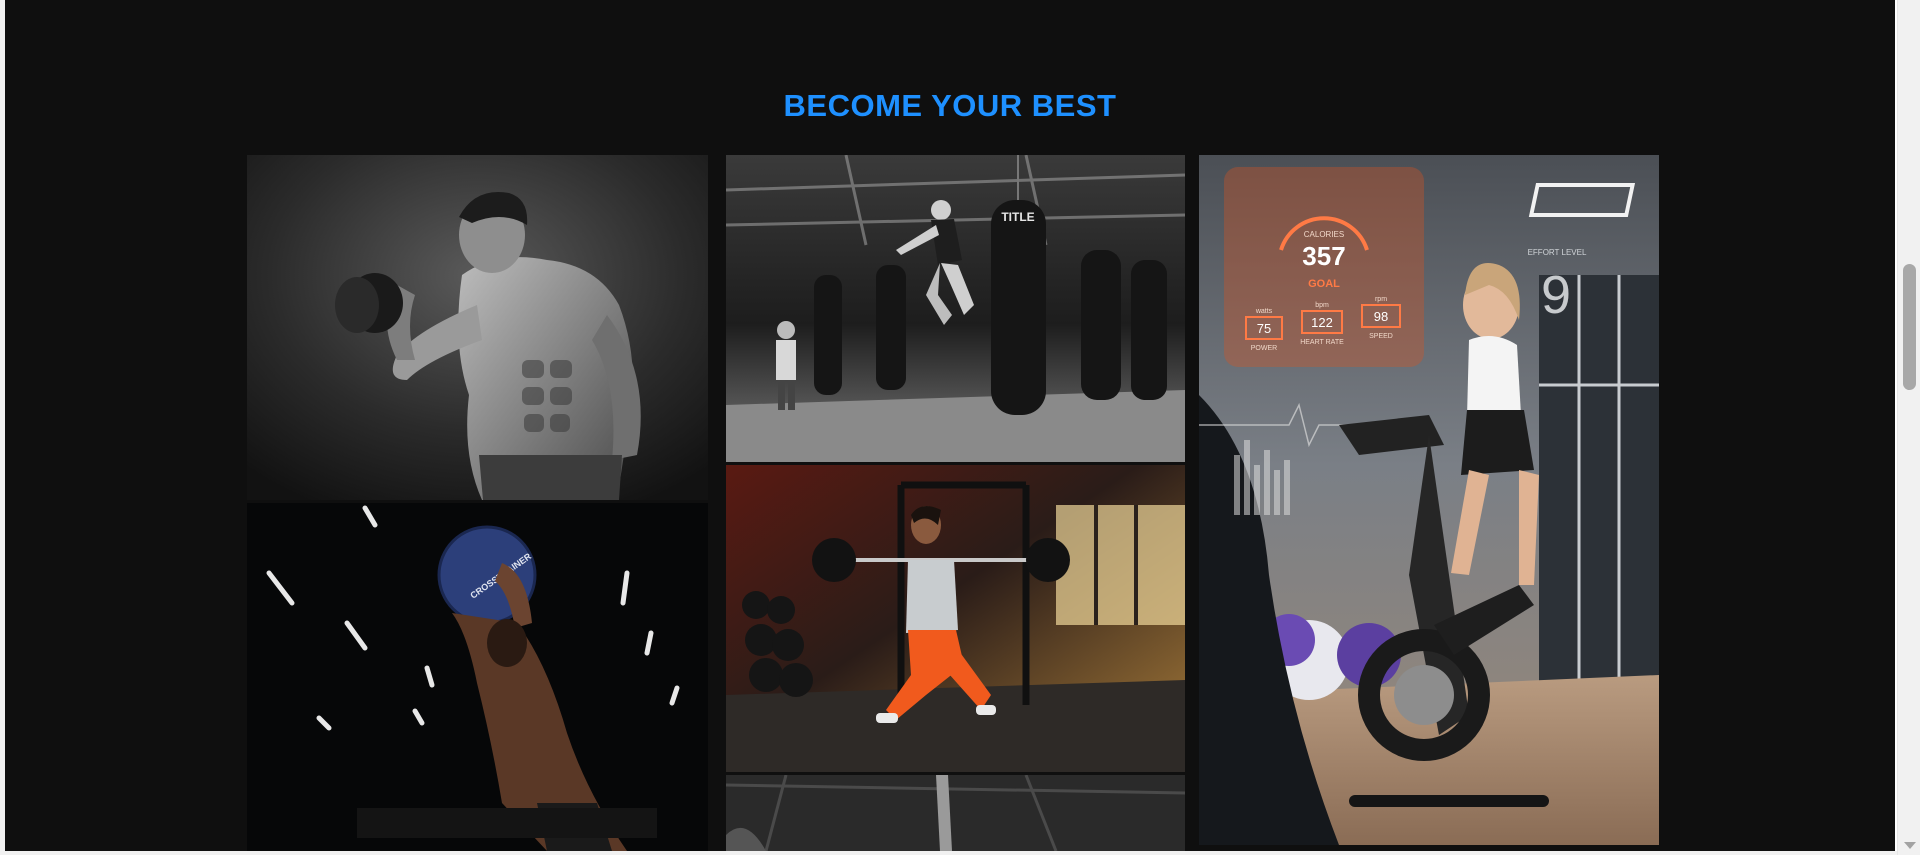 The width and height of the screenshot is (1920, 855). What do you see at coordinates (1381, 299) in the screenshot?
I see `hud-speed-unit: rpm` at bounding box center [1381, 299].